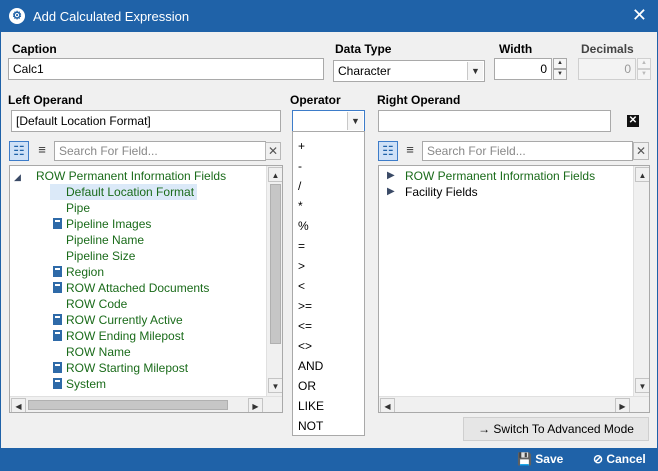 Image resolution: width=658 pixels, height=471 pixels. What do you see at coordinates (311, 406) in the screenshot?
I see `operator-option: LIKE` at bounding box center [311, 406].